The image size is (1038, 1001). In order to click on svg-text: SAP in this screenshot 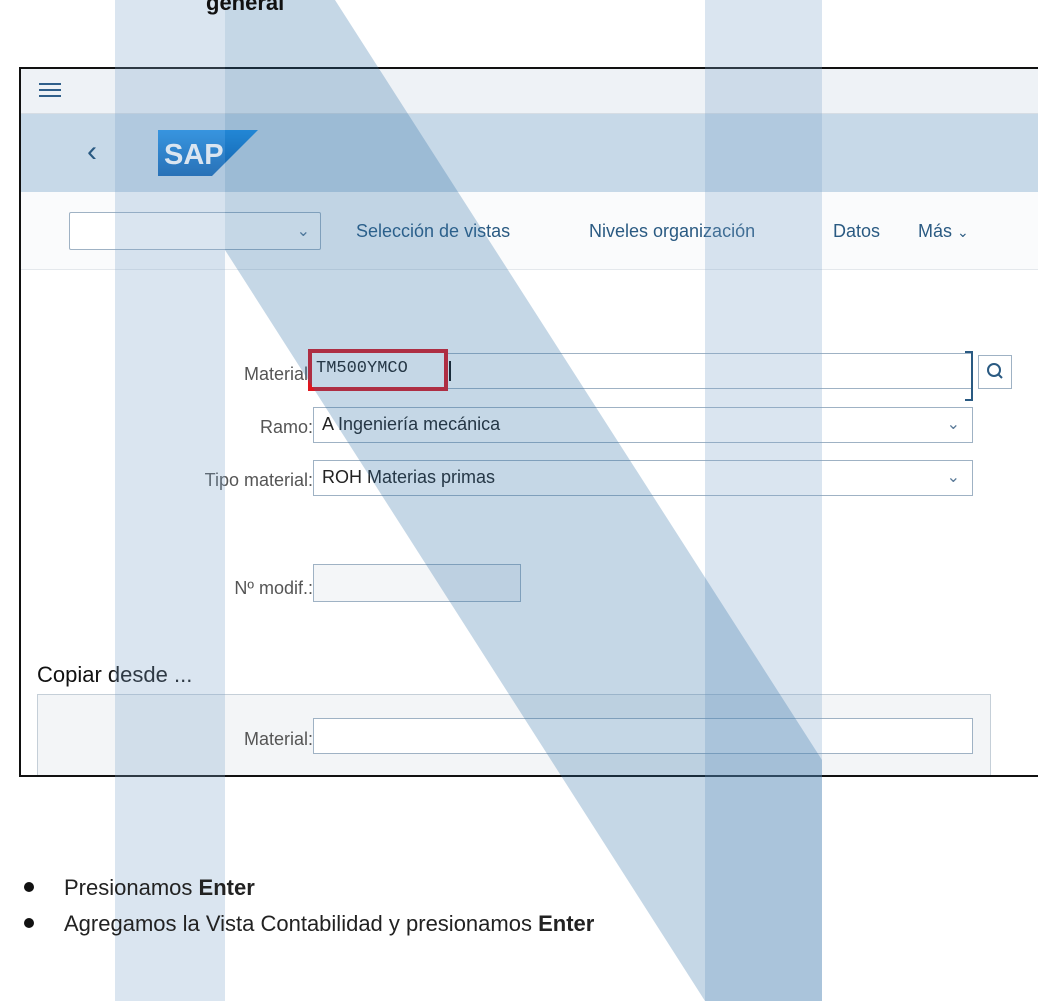, I will do `click(194, 155)`.